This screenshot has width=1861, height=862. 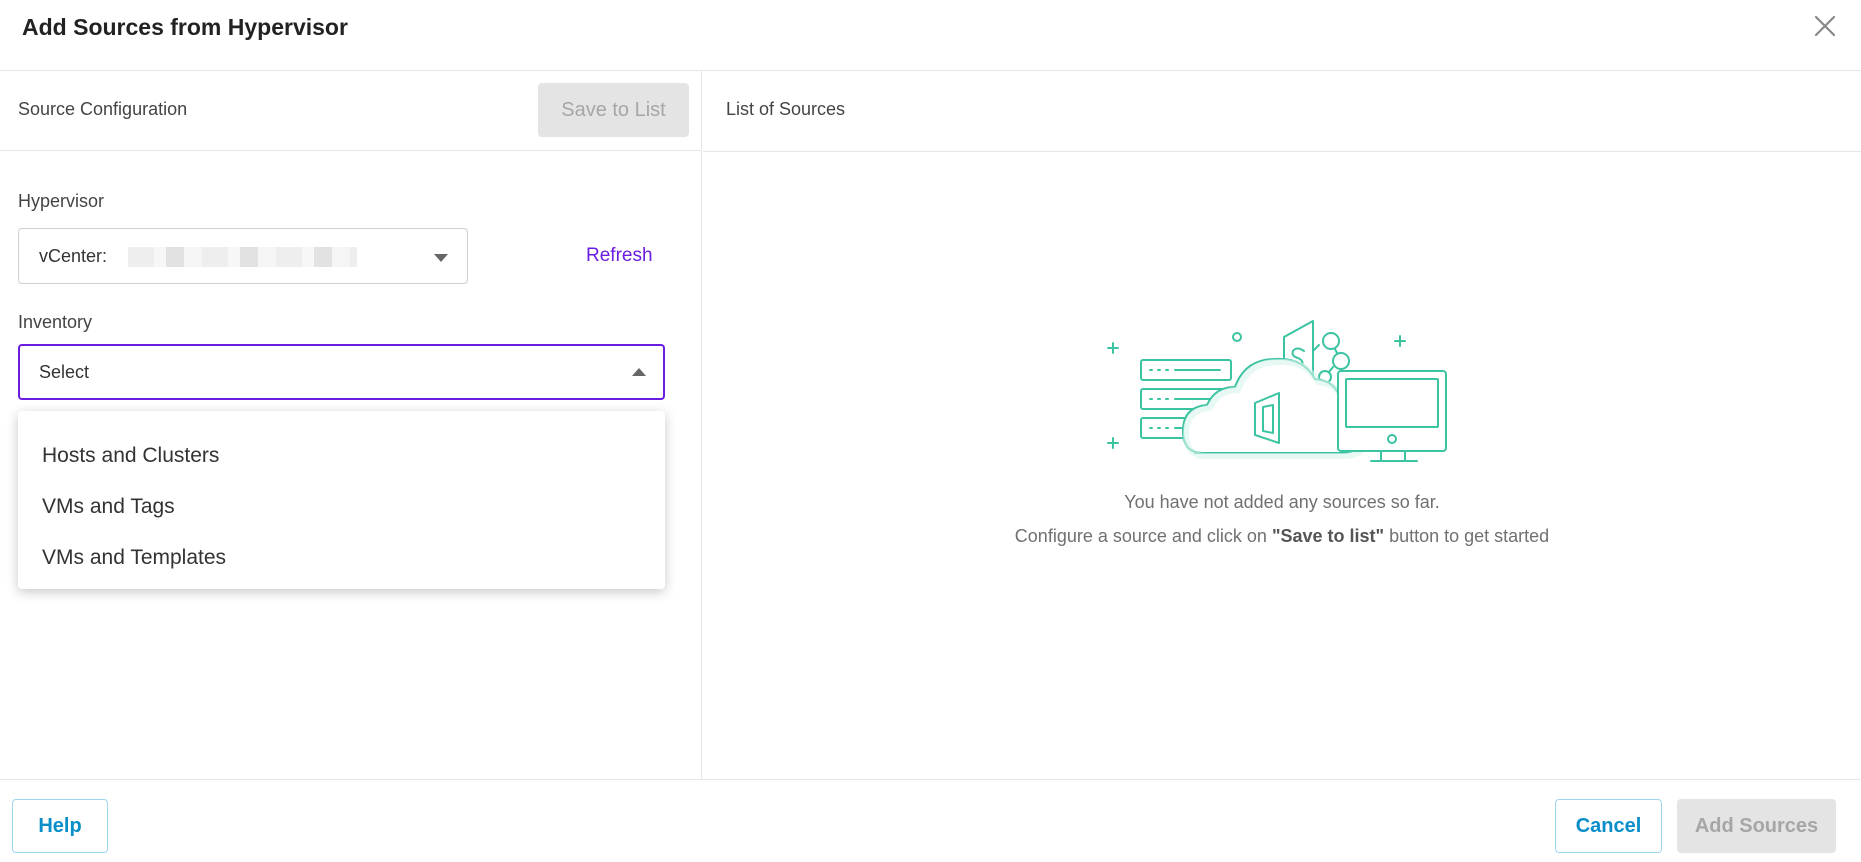 What do you see at coordinates (64, 372) in the screenshot?
I see `inventory-placeholder: Select` at bounding box center [64, 372].